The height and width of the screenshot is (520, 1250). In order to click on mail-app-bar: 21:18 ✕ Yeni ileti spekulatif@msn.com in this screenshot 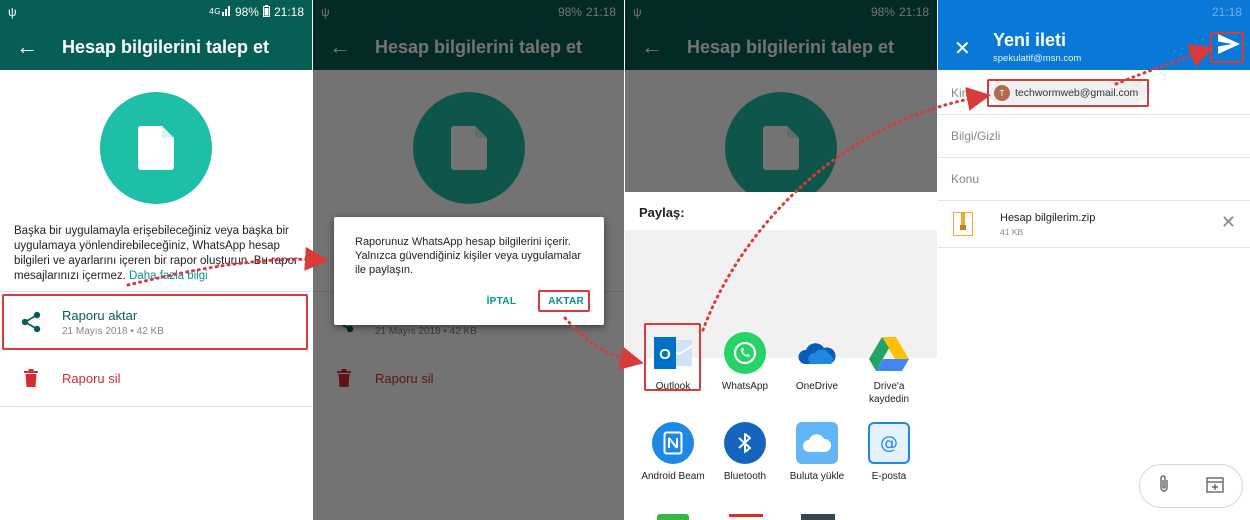, I will do `click(1094, 35)`.